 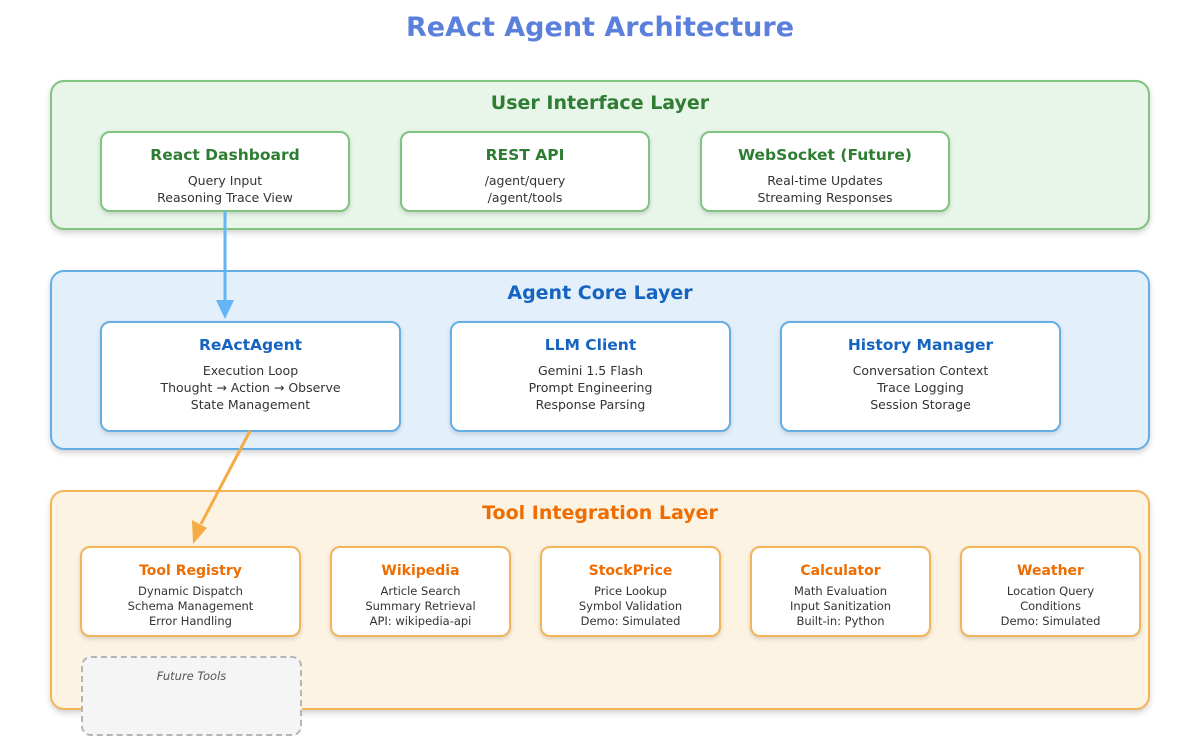 I want to click on connector-arrows, so click(x=222, y=377).